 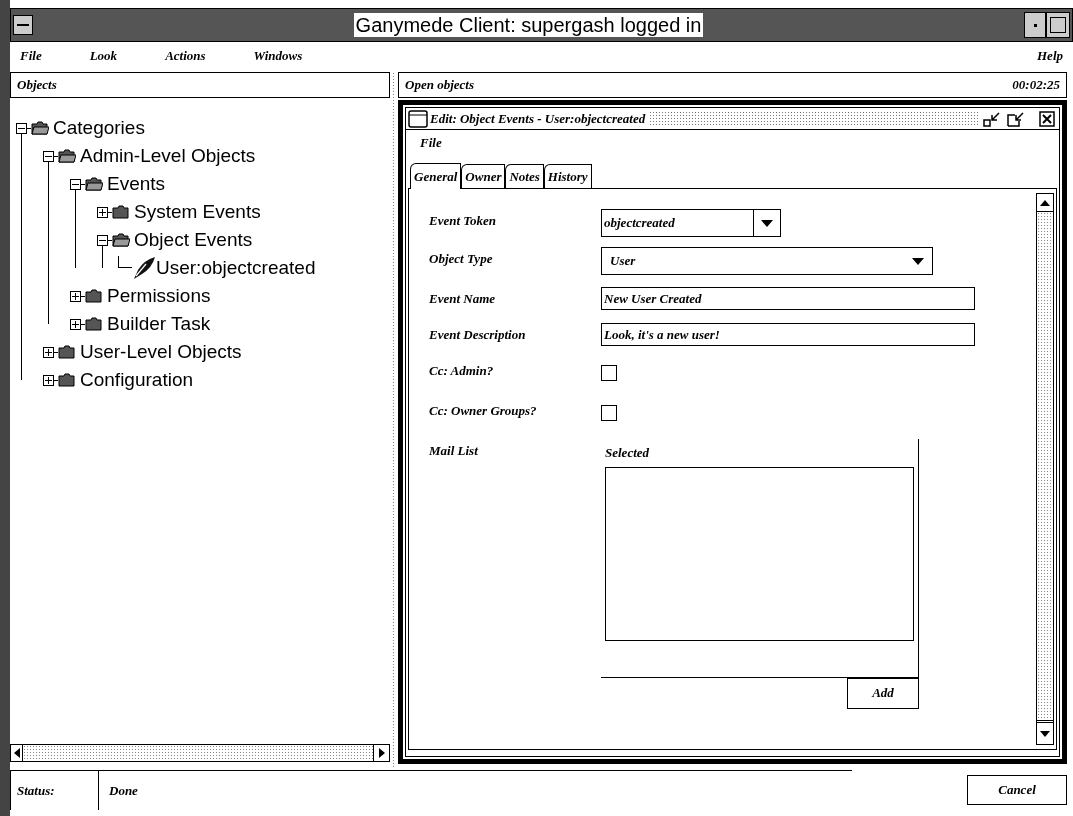 I want to click on tab: Notes, so click(x=524, y=176).